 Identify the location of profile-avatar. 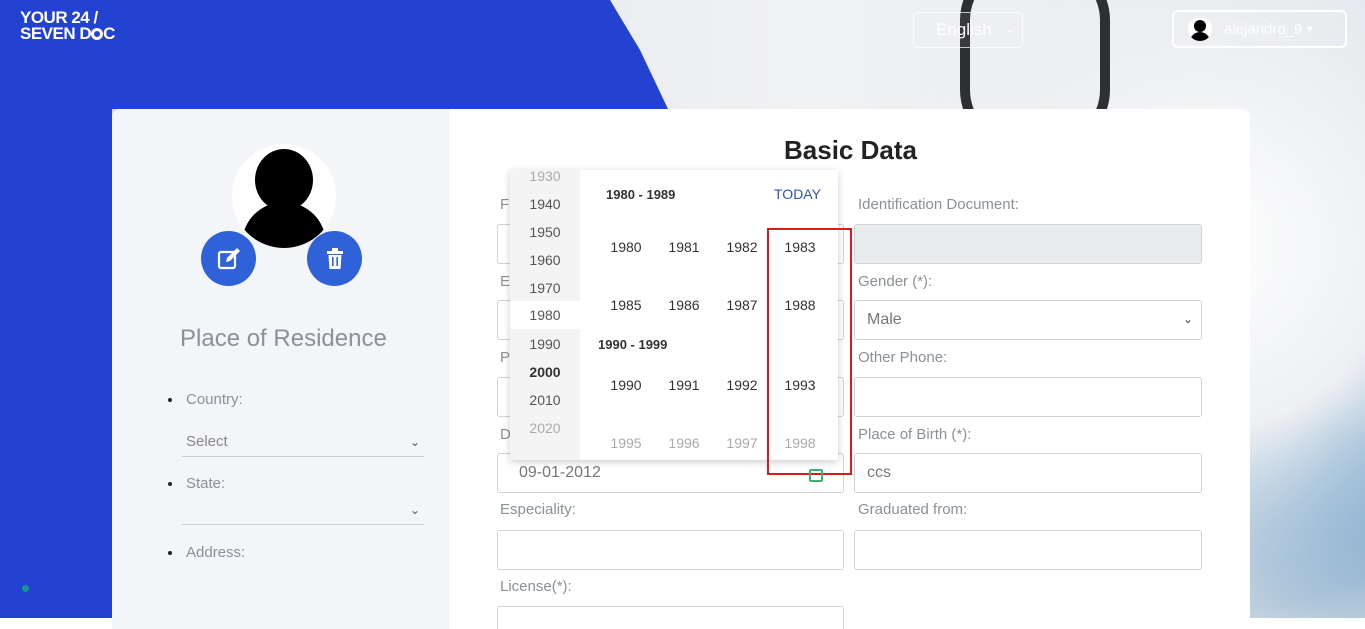
(284, 196).